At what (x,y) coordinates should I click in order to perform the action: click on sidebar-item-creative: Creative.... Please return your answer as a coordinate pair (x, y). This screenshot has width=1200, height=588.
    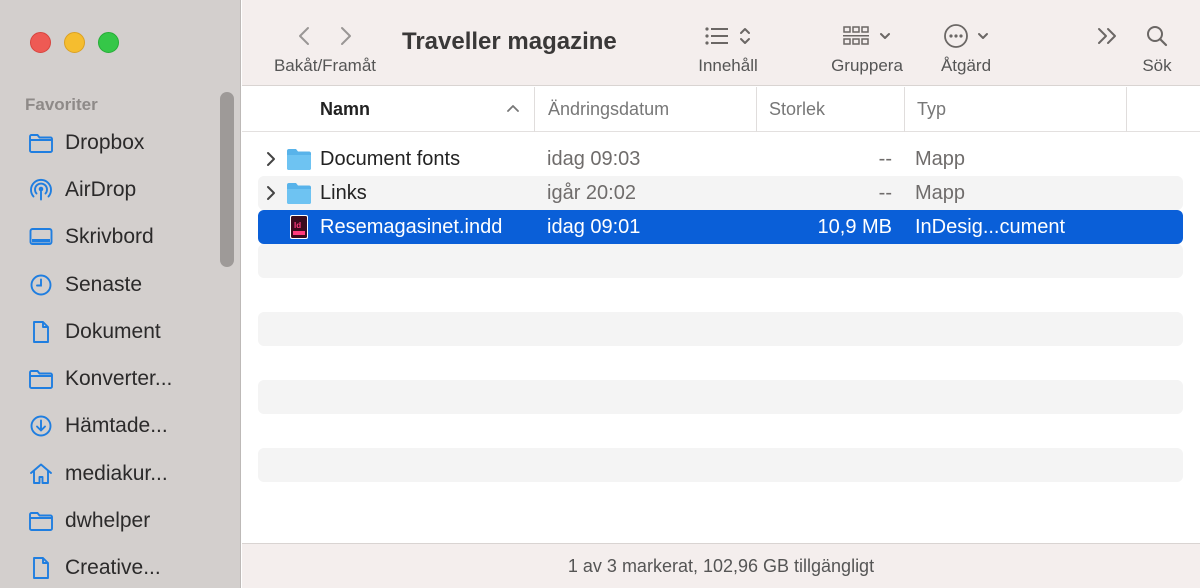
    Looking at the image, I should click on (111, 566).